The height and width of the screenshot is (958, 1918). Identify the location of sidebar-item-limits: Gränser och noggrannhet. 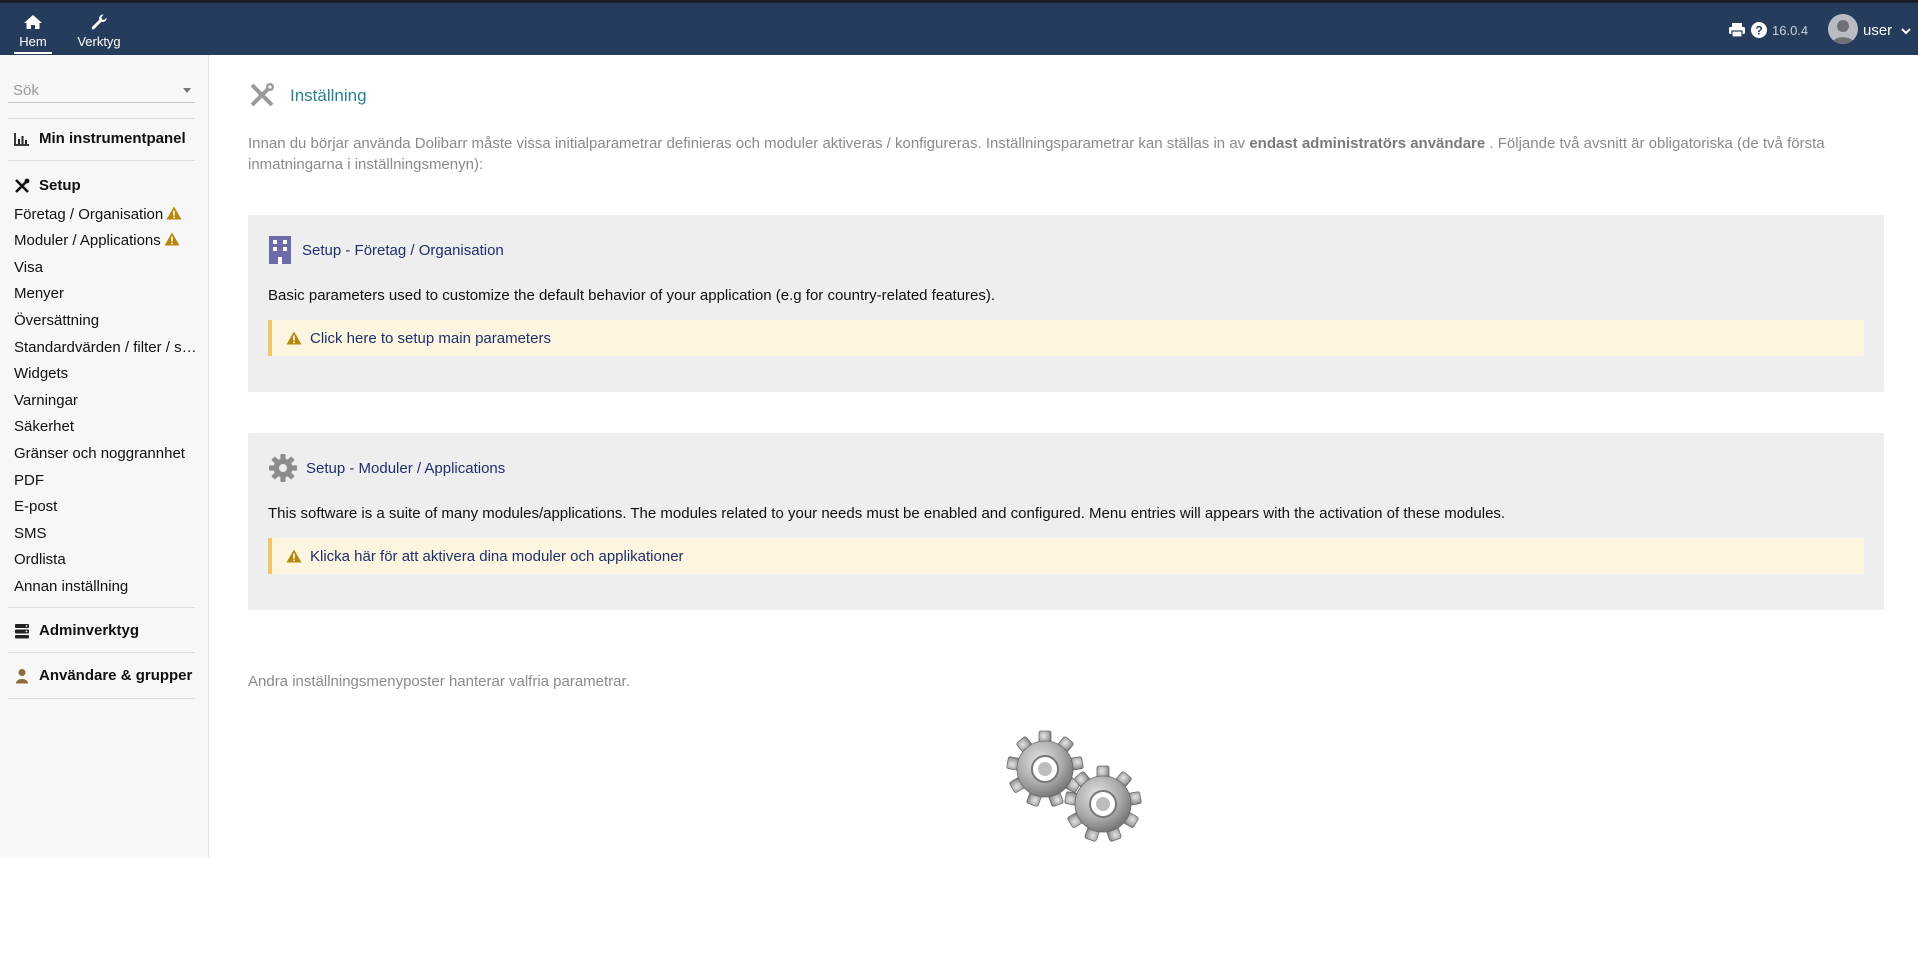
(99, 453).